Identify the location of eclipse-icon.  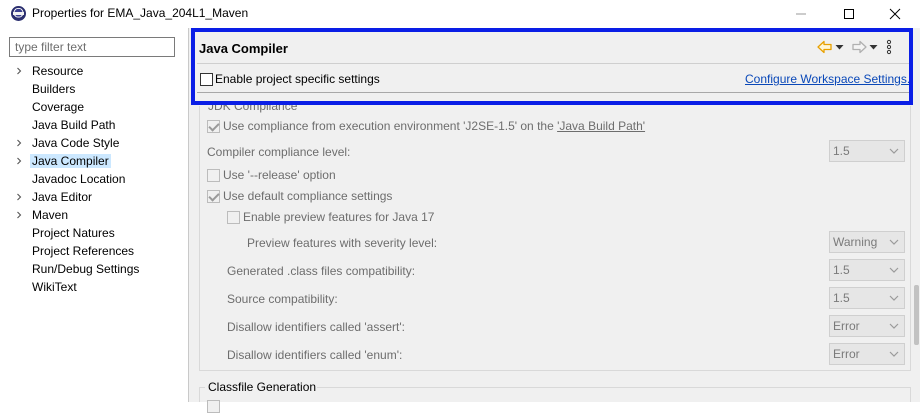
(18, 13).